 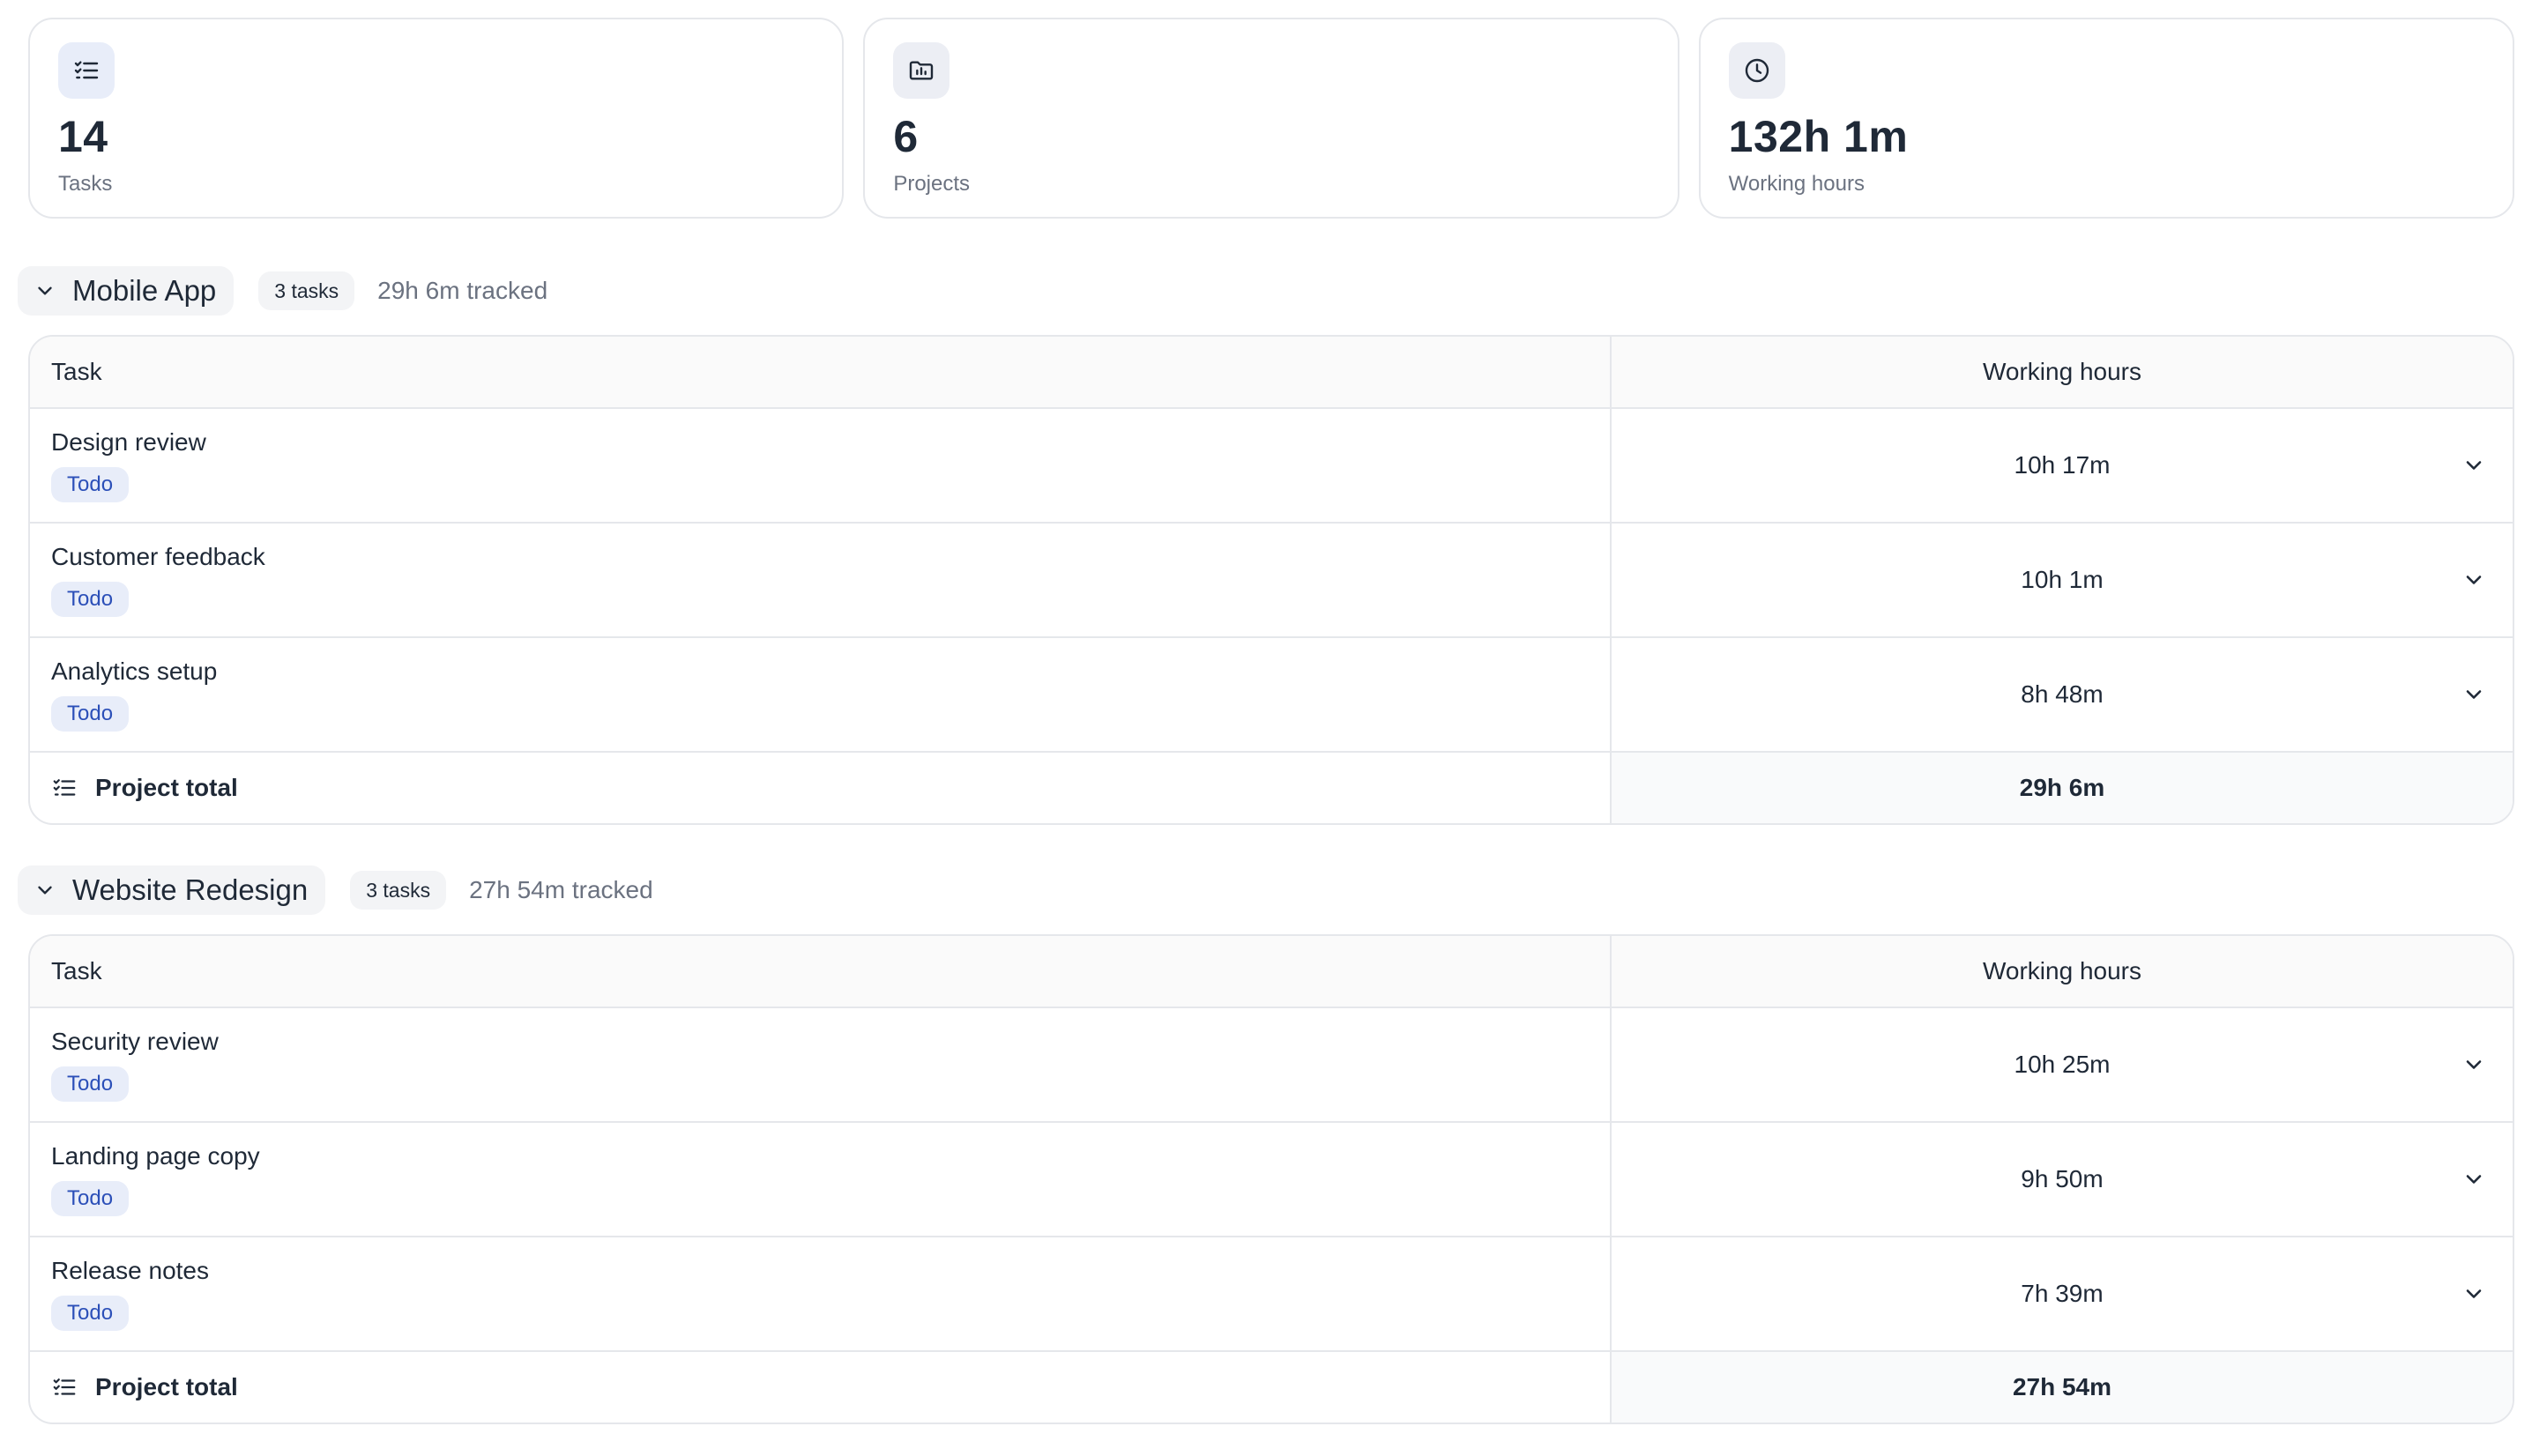 What do you see at coordinates (1797, 184) in the screenshot?
I see `stat-label: Working hours` at bounding box center [1797, 184].